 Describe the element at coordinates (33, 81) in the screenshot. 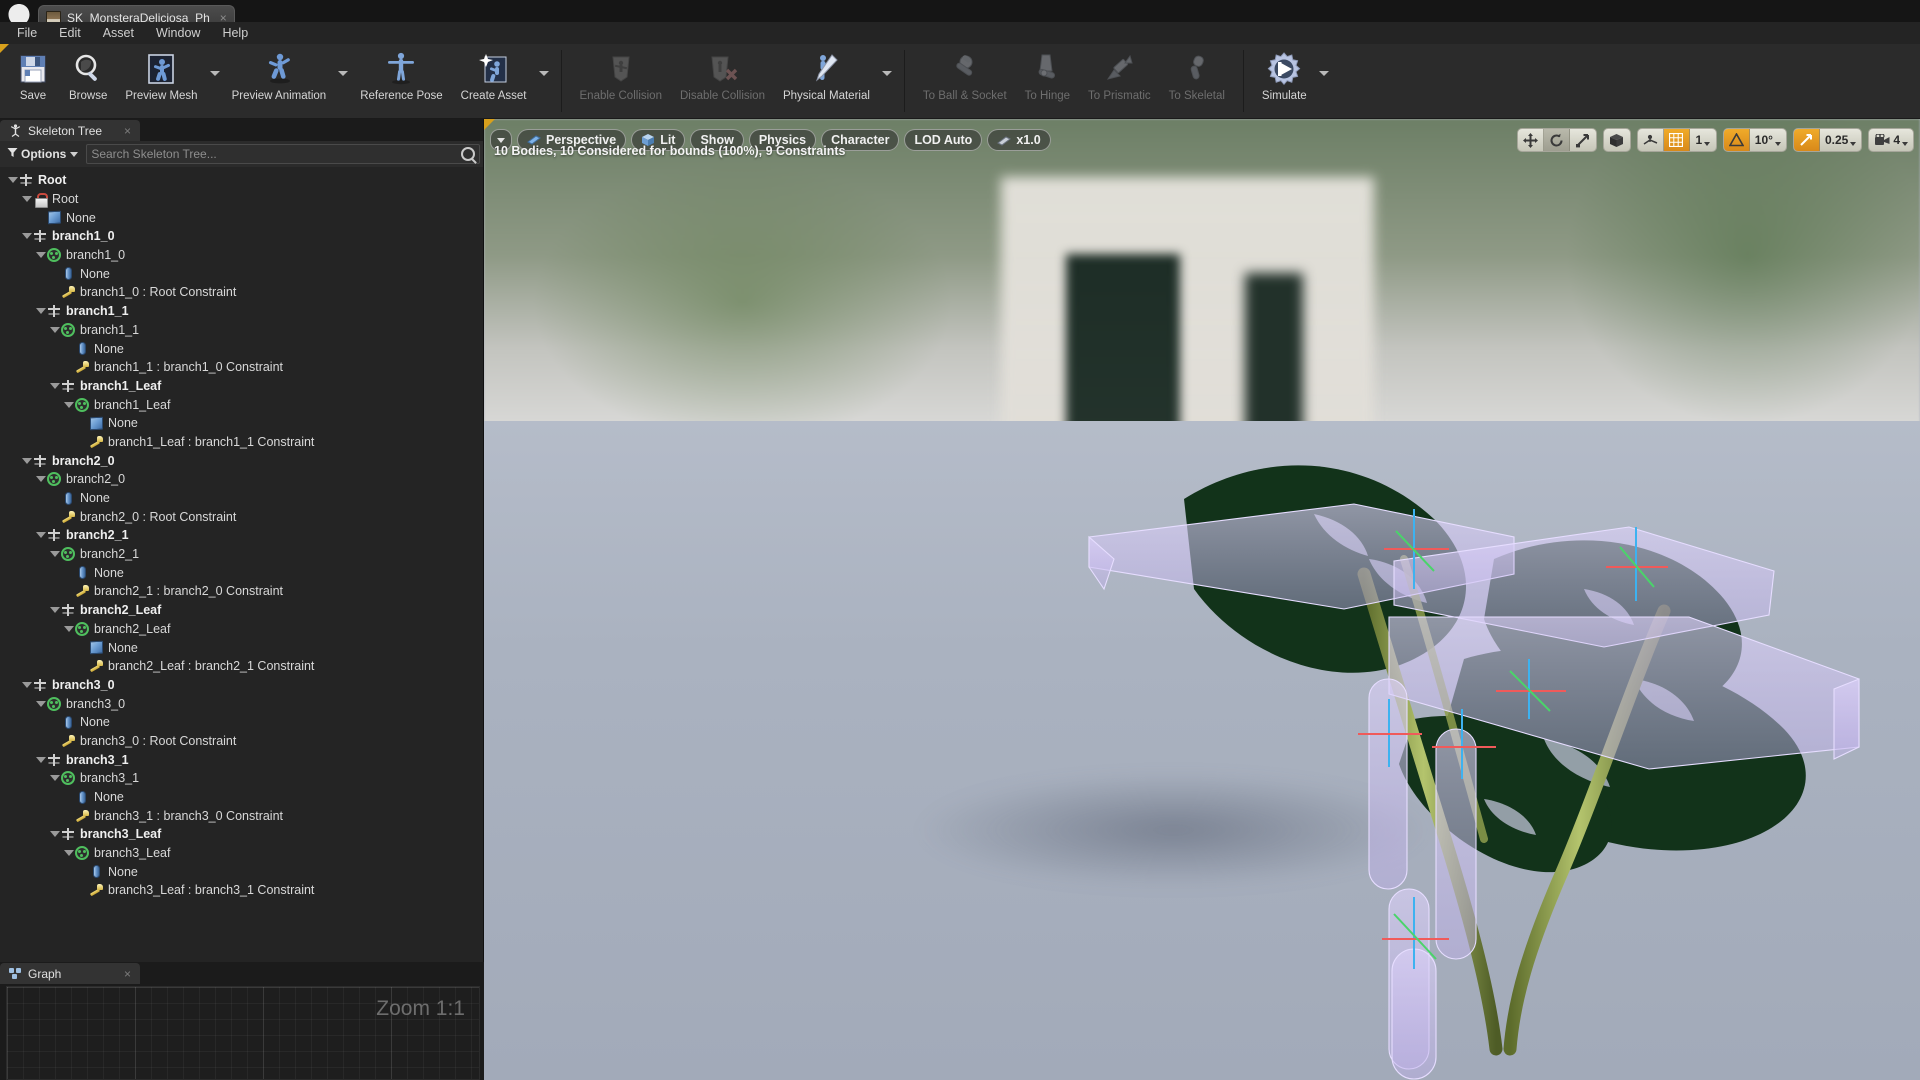

I see `toolbar-button-save: Save` at that location.